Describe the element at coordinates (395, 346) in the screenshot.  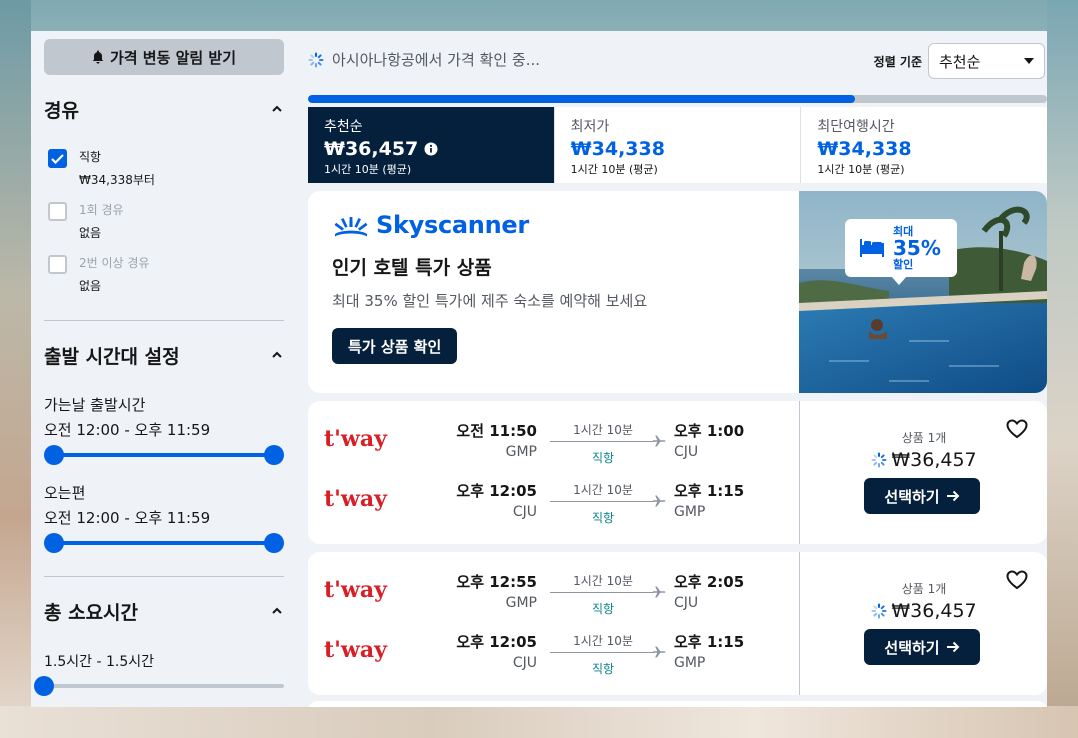
I see `view-deals-button: 특가 상품 확인` at that location.